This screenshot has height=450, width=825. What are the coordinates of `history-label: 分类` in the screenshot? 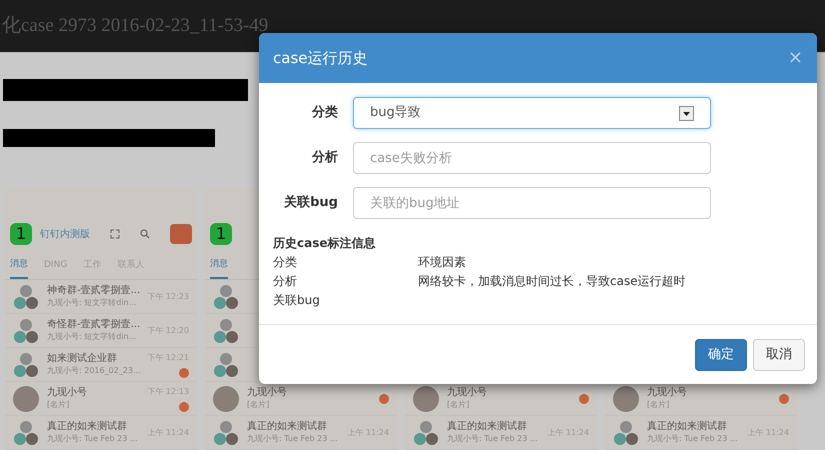 It's located at (285, 262).